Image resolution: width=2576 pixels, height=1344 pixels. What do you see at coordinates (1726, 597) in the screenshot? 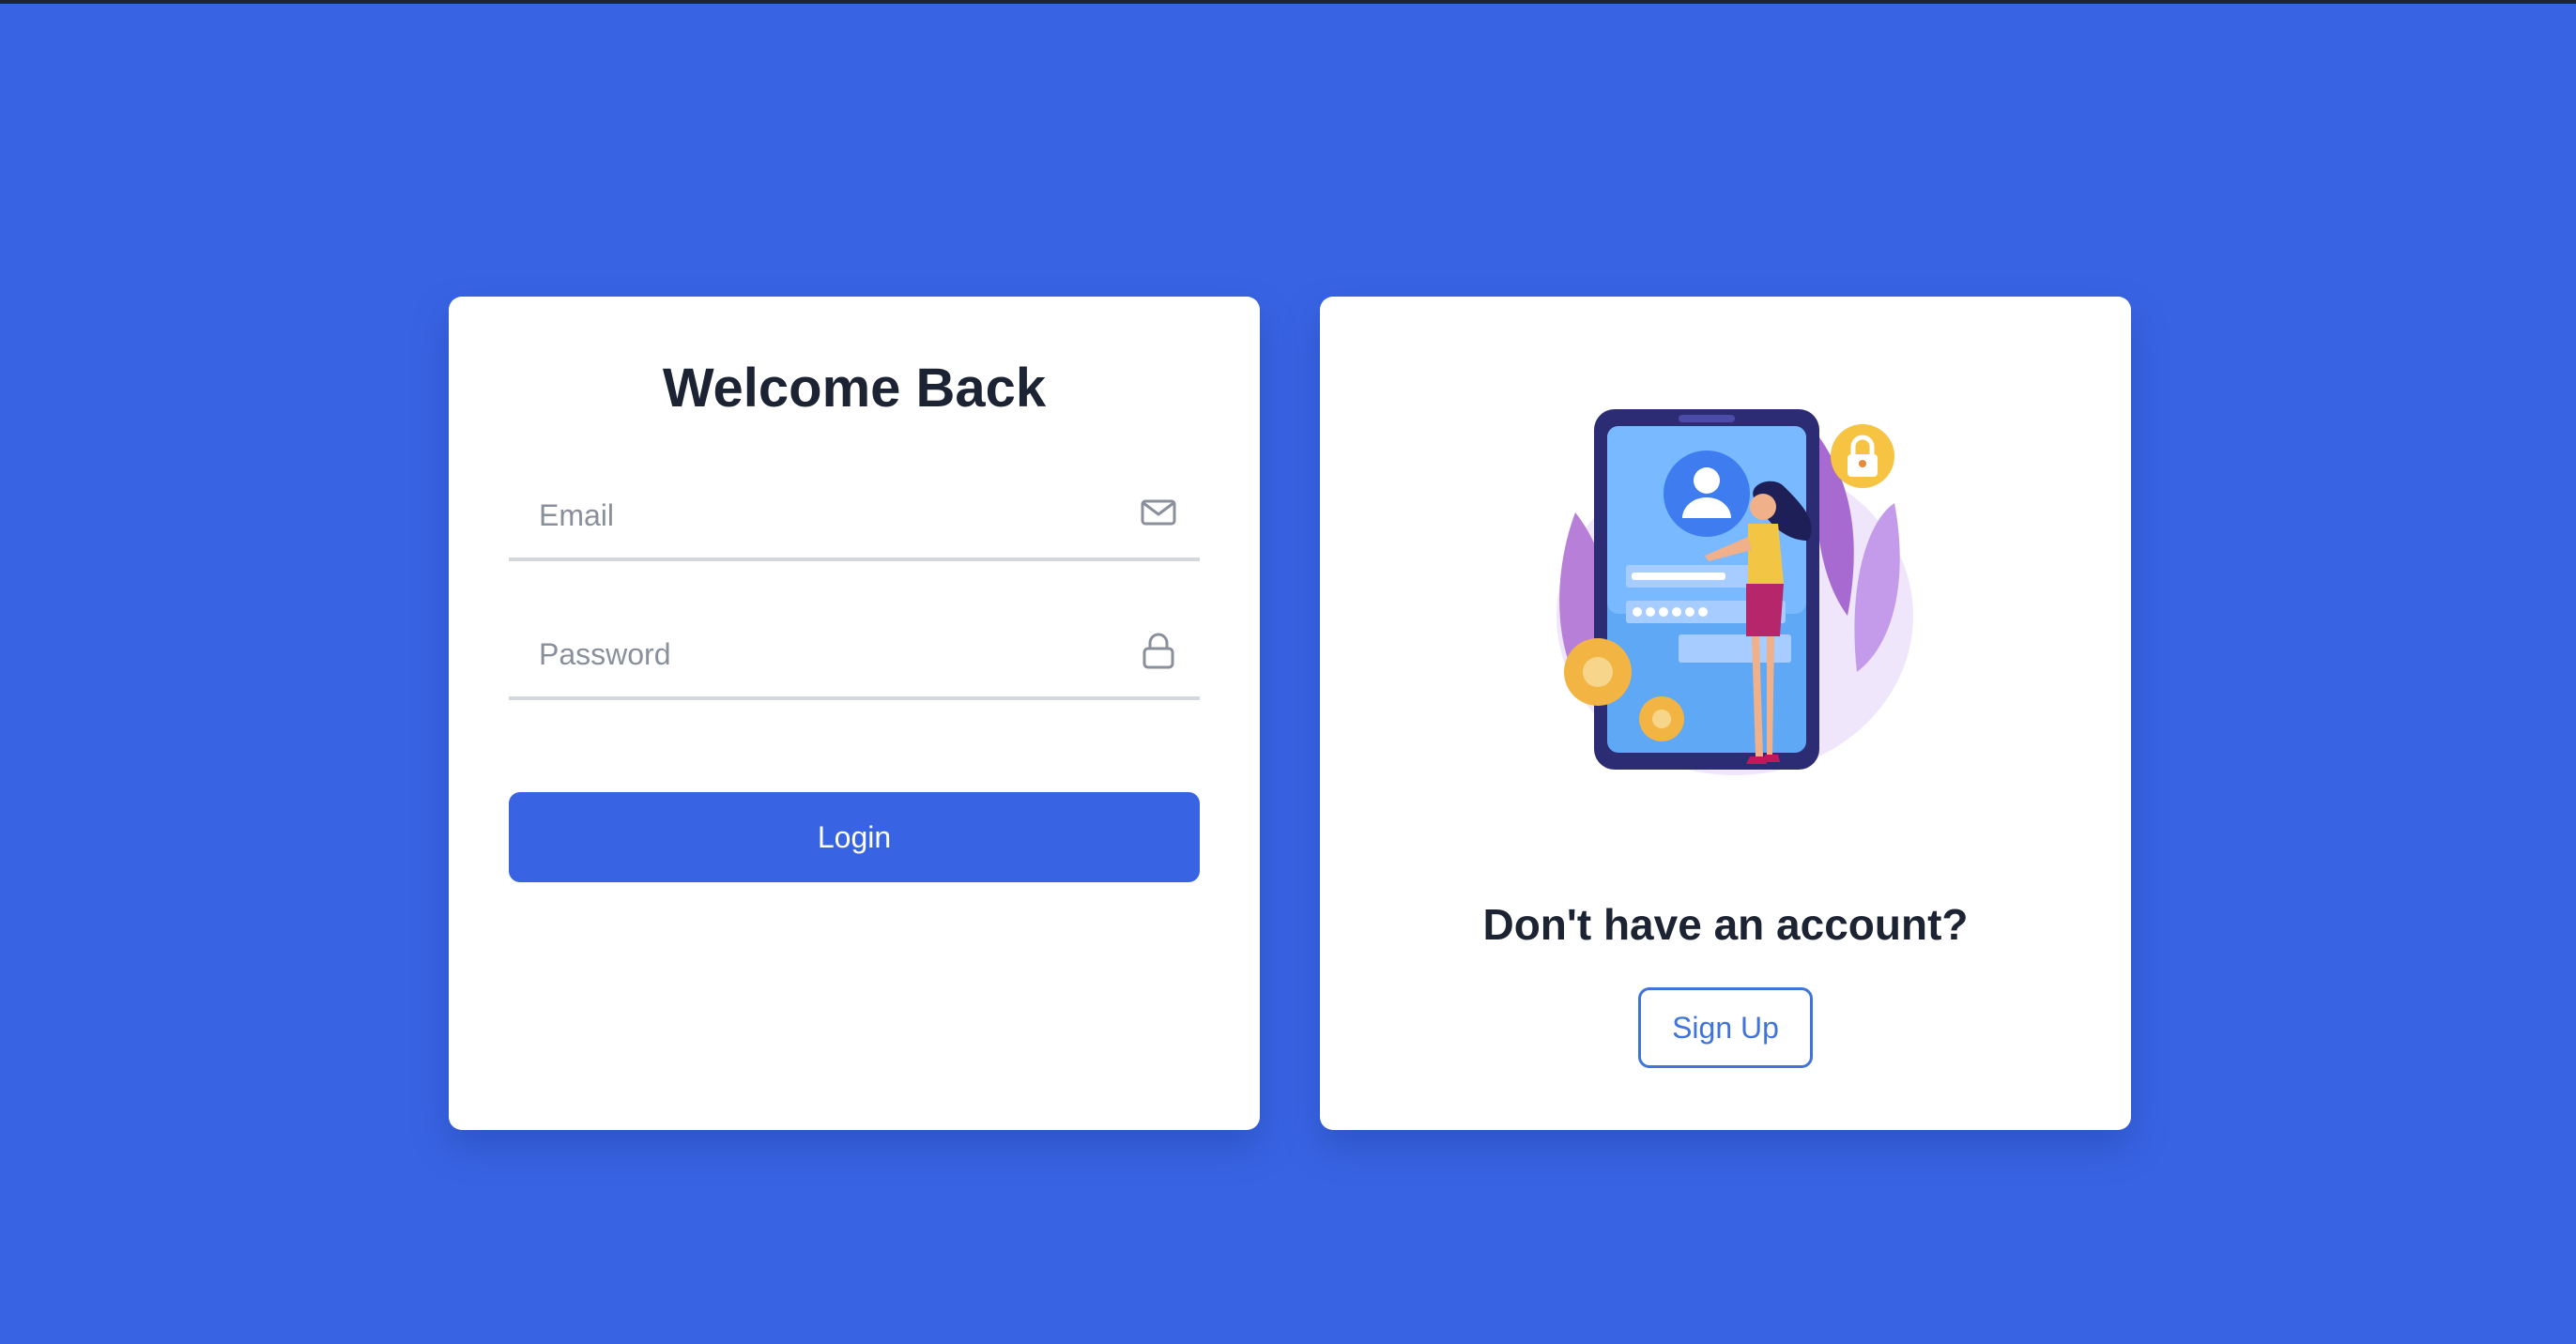
I see `login-illustration` at bounding box center [1726, 597].